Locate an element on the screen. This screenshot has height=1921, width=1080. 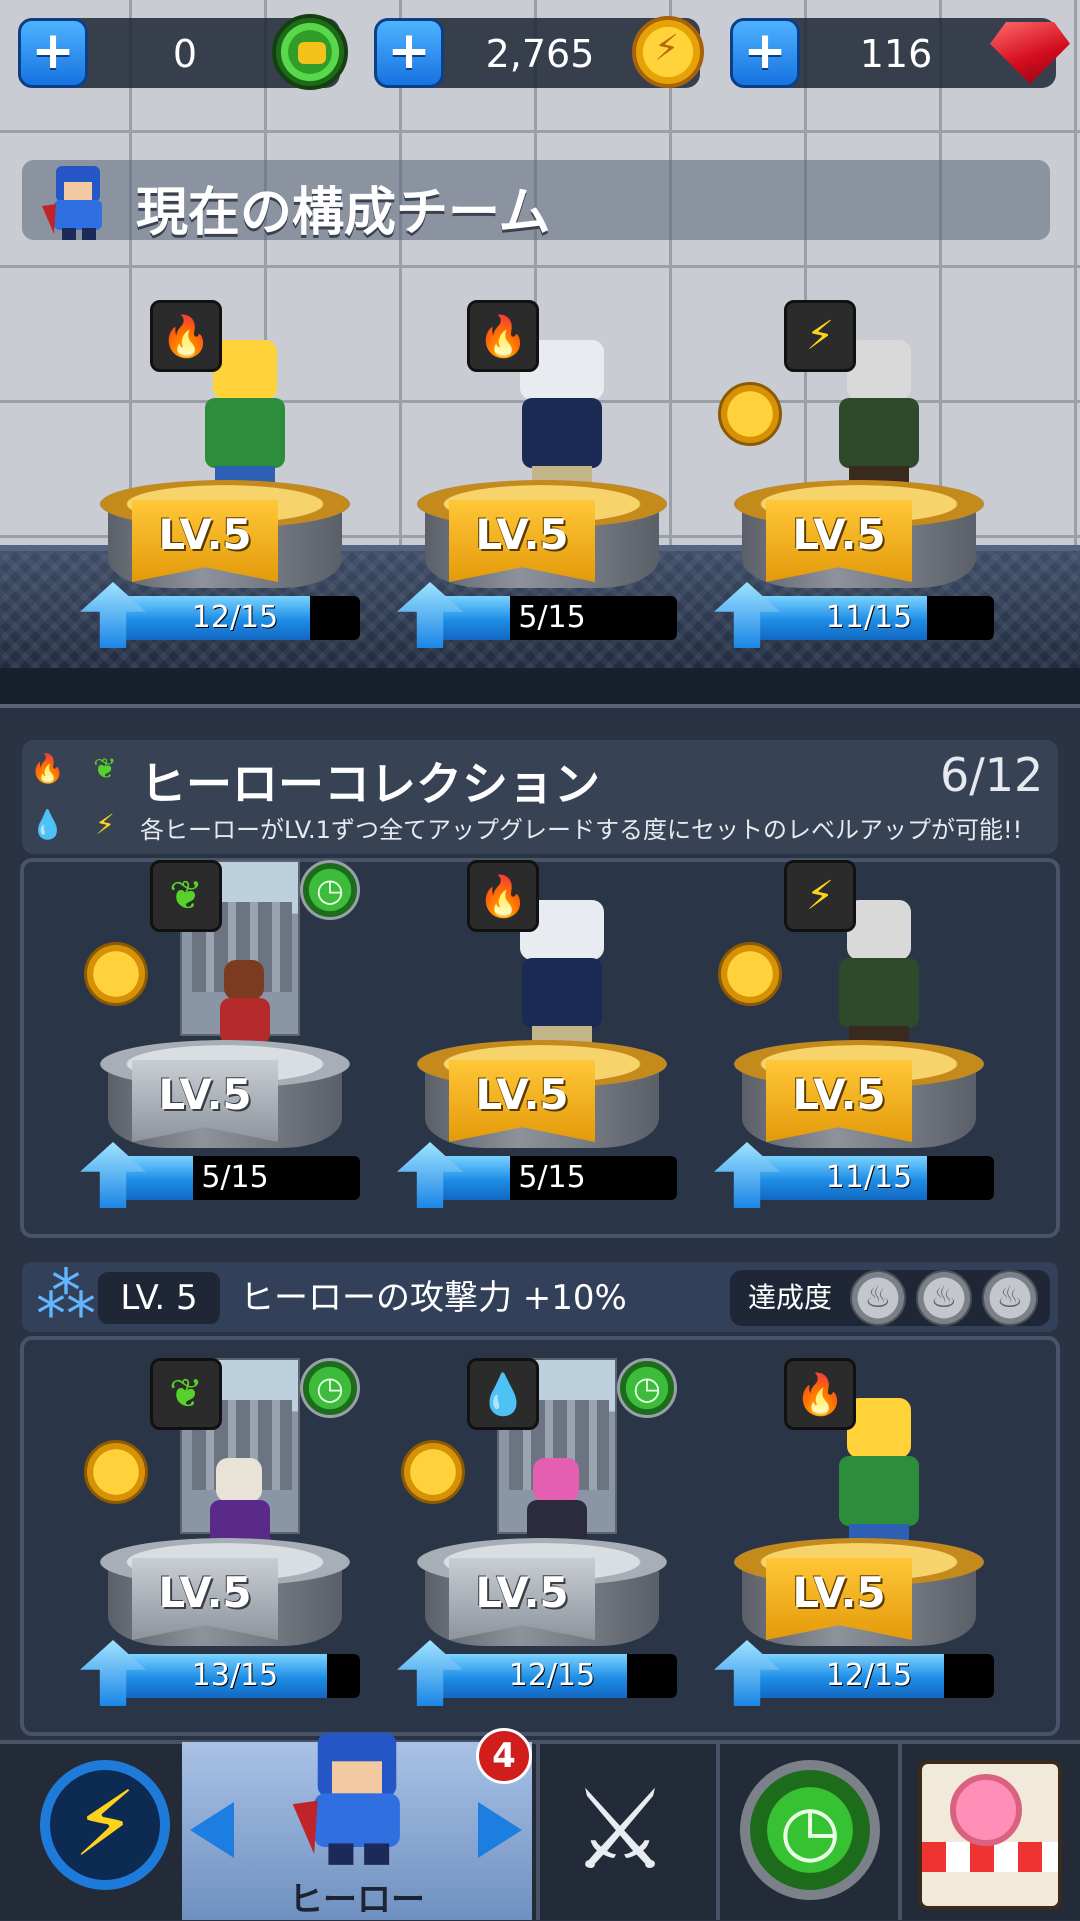
shop-tab-donut-icon is located at coordinates (990, 1835).